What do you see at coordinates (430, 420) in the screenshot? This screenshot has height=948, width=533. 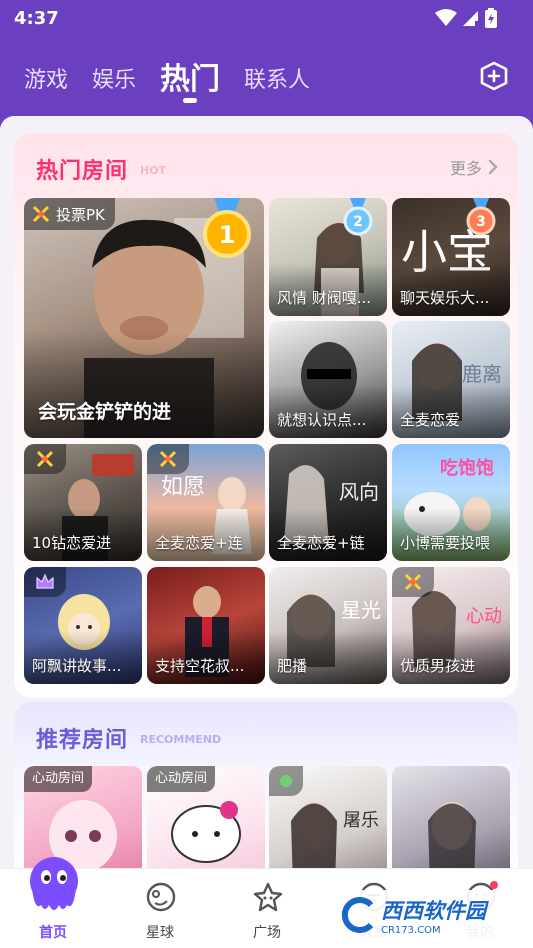 I see `room-name: 全麦恋爱` at bounding box center [430, 420].